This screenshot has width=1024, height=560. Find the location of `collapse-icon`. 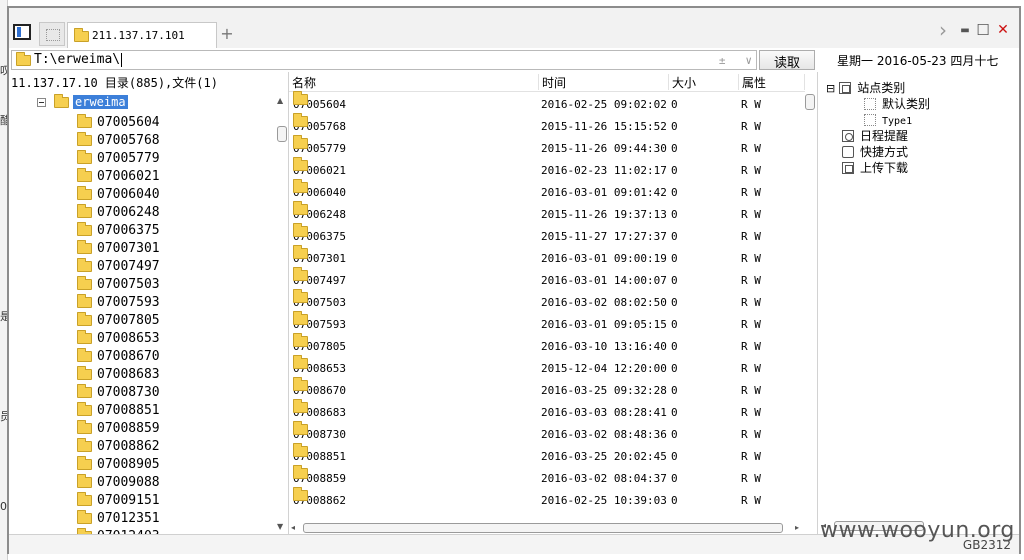

collapse-icon is located at coordinates (41, 102).